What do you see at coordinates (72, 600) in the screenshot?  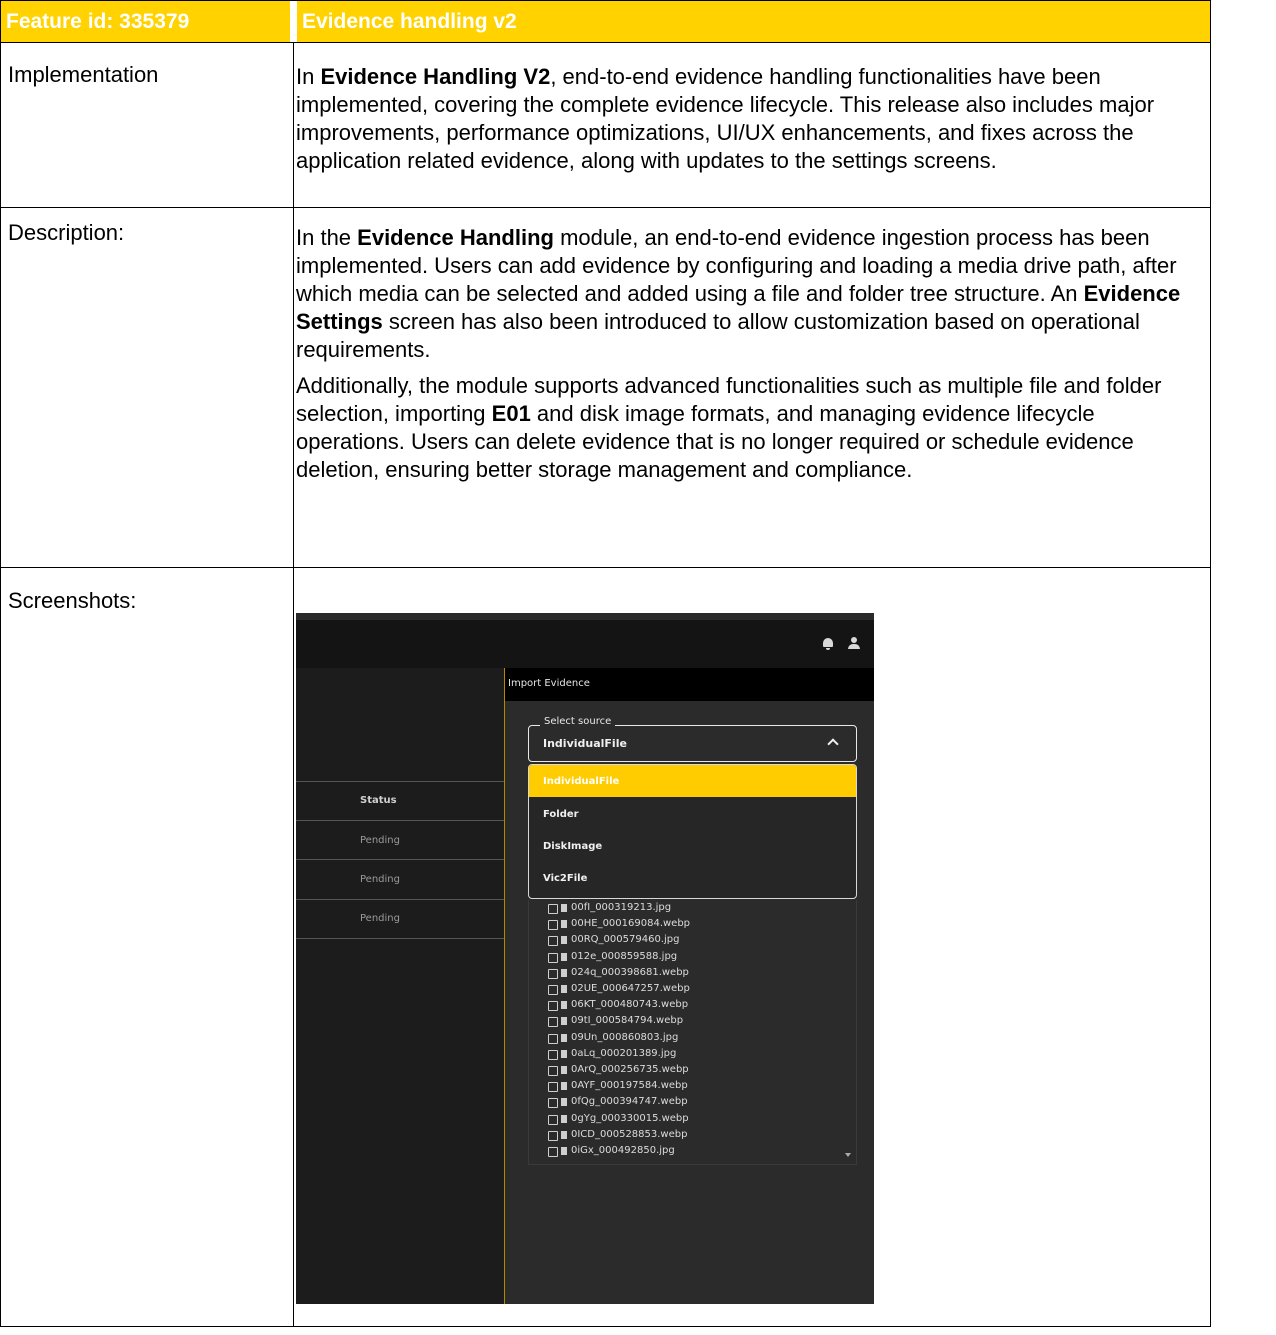 I see `screenshots-label: Screenshots:` at bounding box center [72, 600].